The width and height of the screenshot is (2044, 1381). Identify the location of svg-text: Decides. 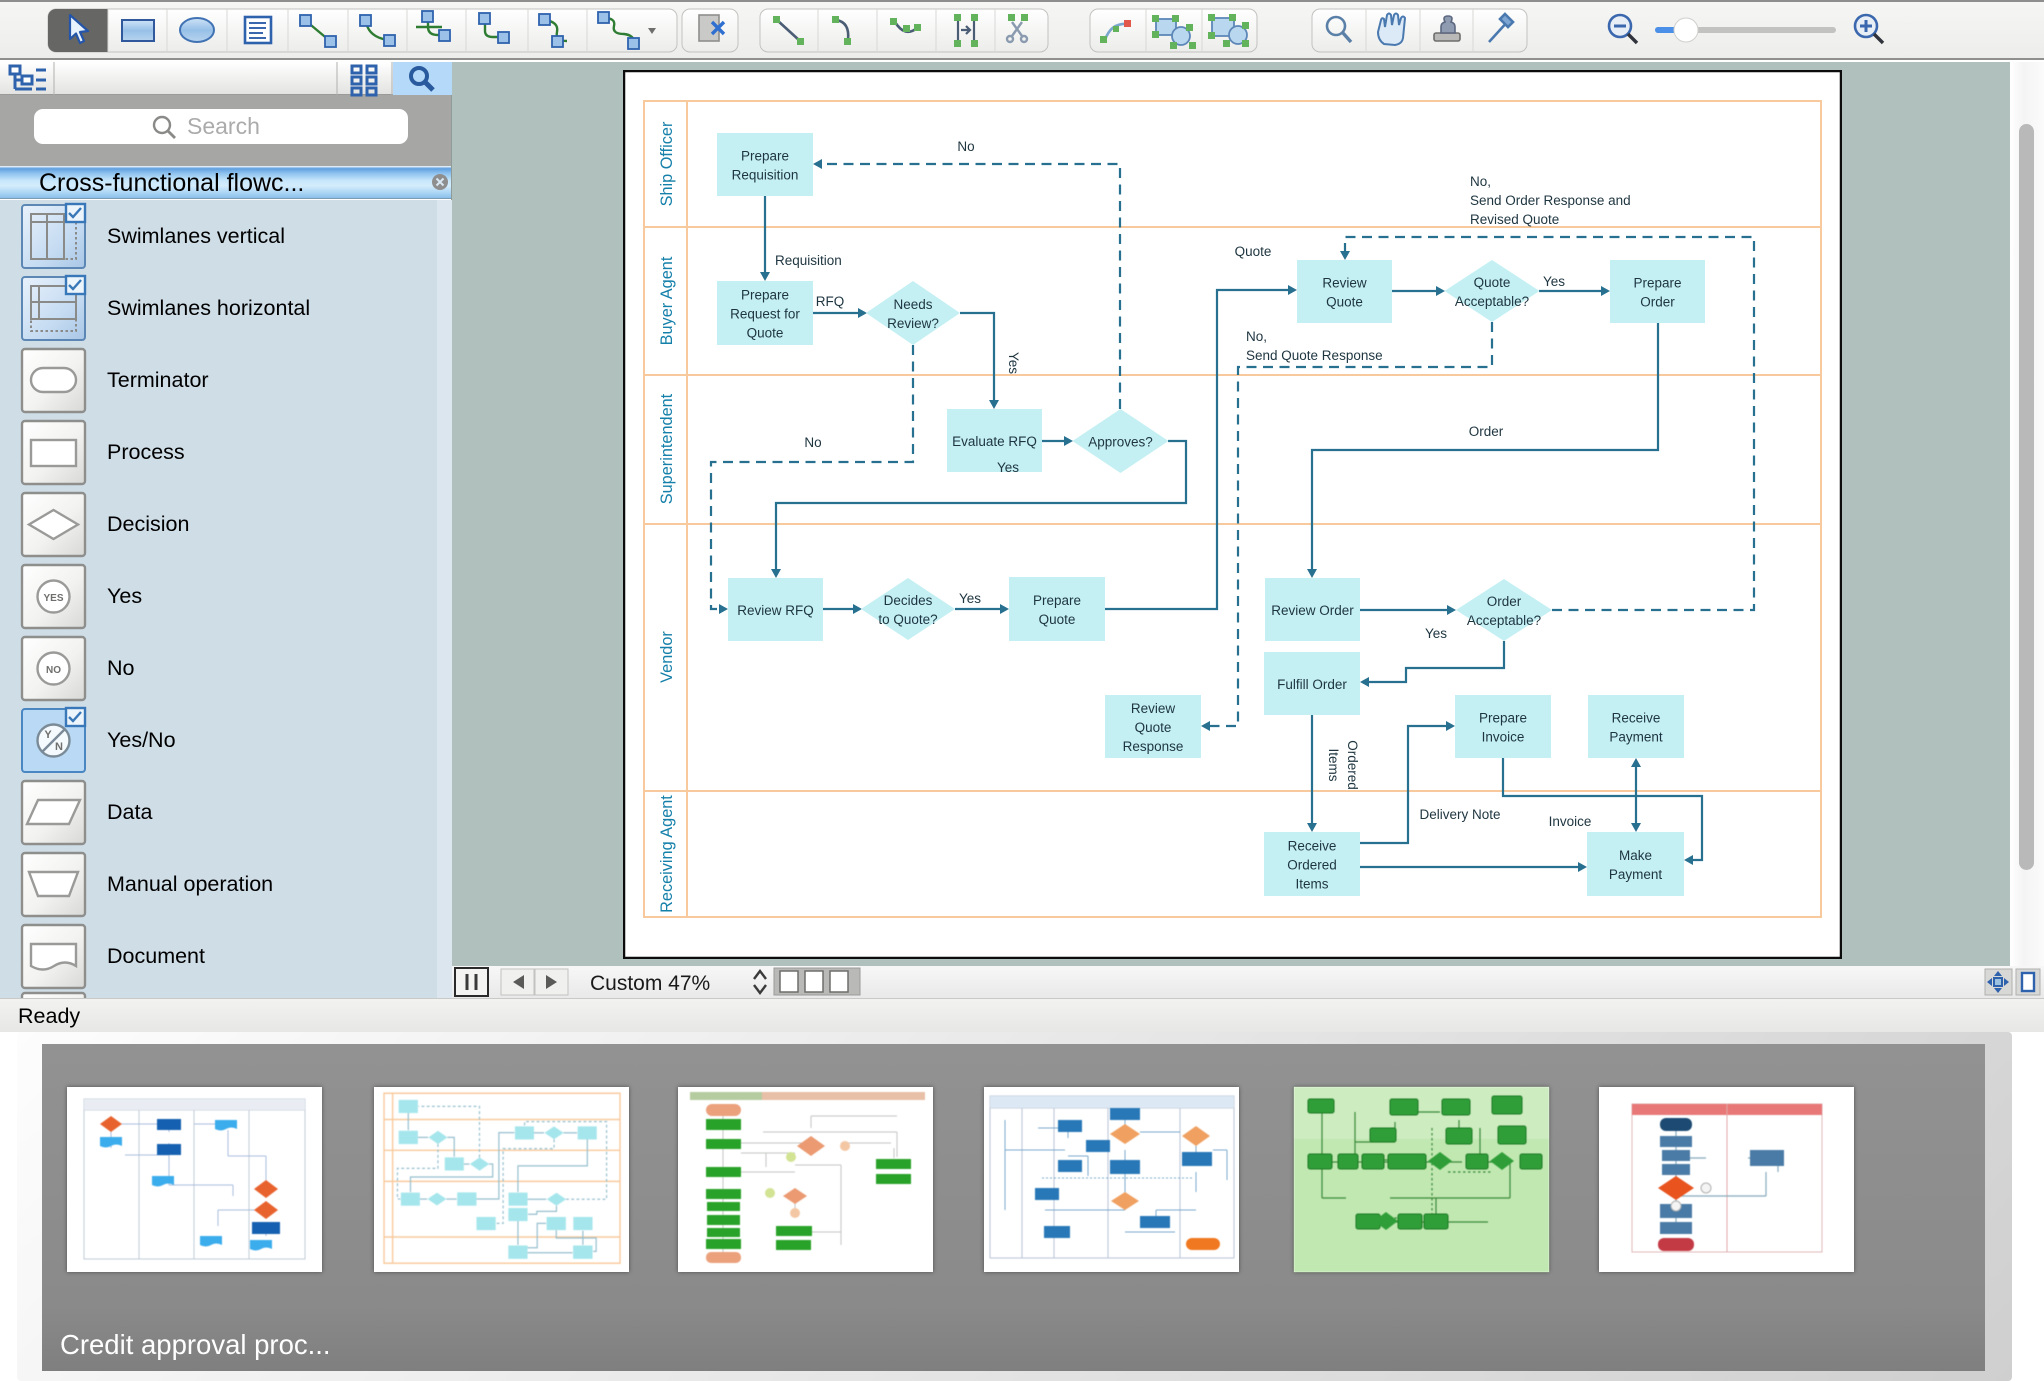
(908, 600).